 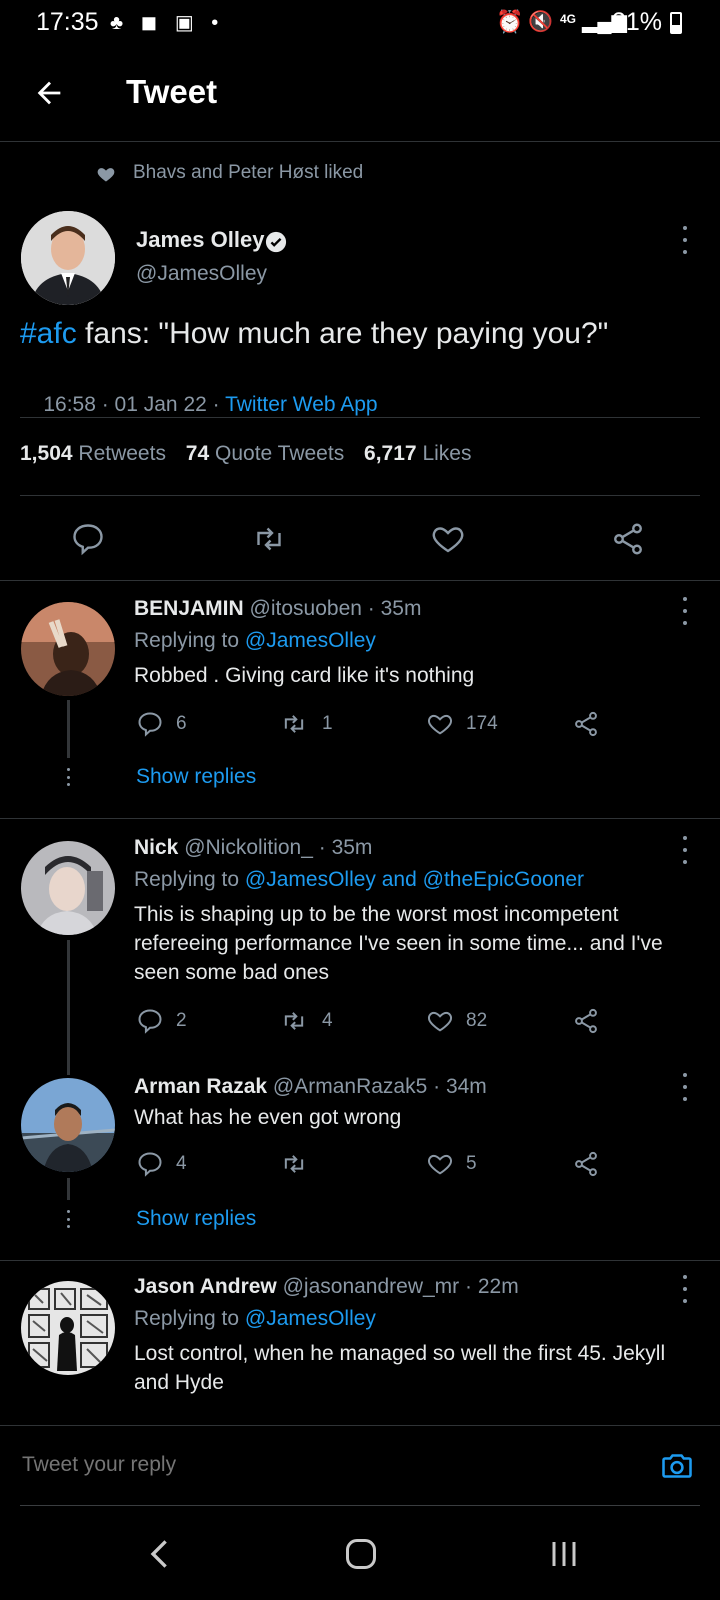 What do you see at coordinates (417, 453) in the screenshot?
I see `likes-stat: 6,717 Likes` at bounding box center [417, 453].